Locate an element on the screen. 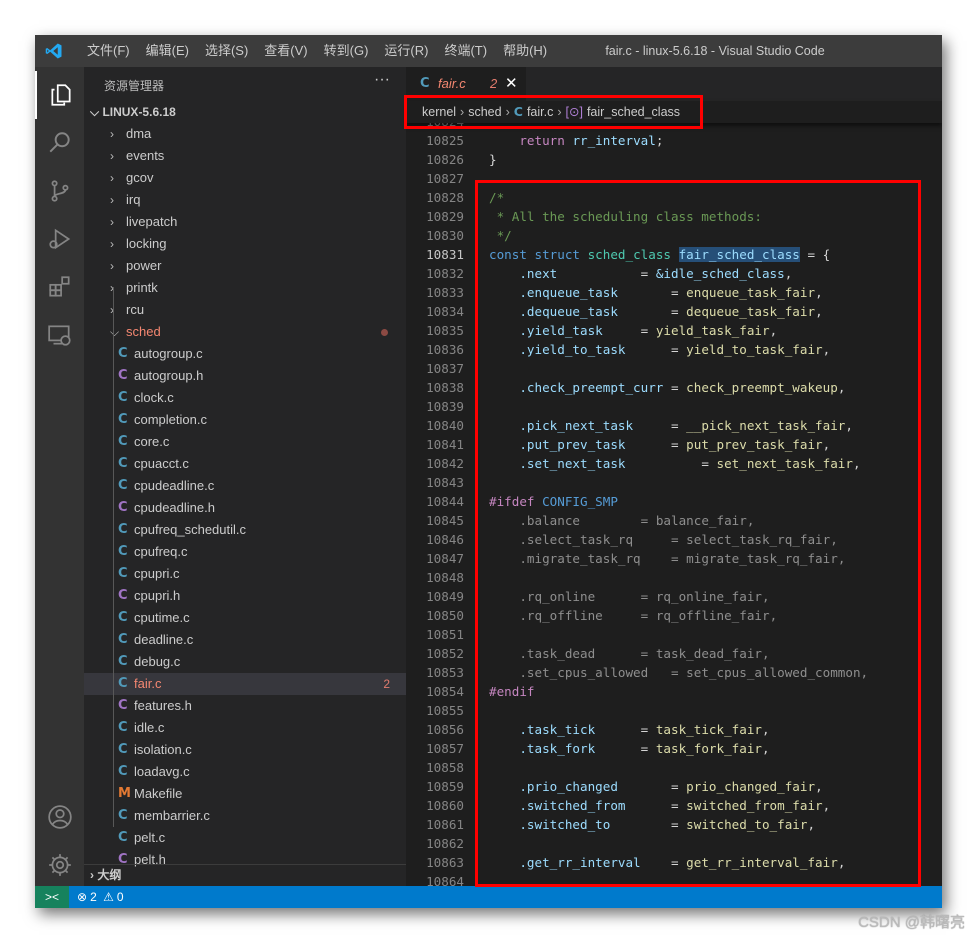 Image resolution: width=977 pixels, height=943 pixels. source-control-icon is located at coordinates (59, 191).